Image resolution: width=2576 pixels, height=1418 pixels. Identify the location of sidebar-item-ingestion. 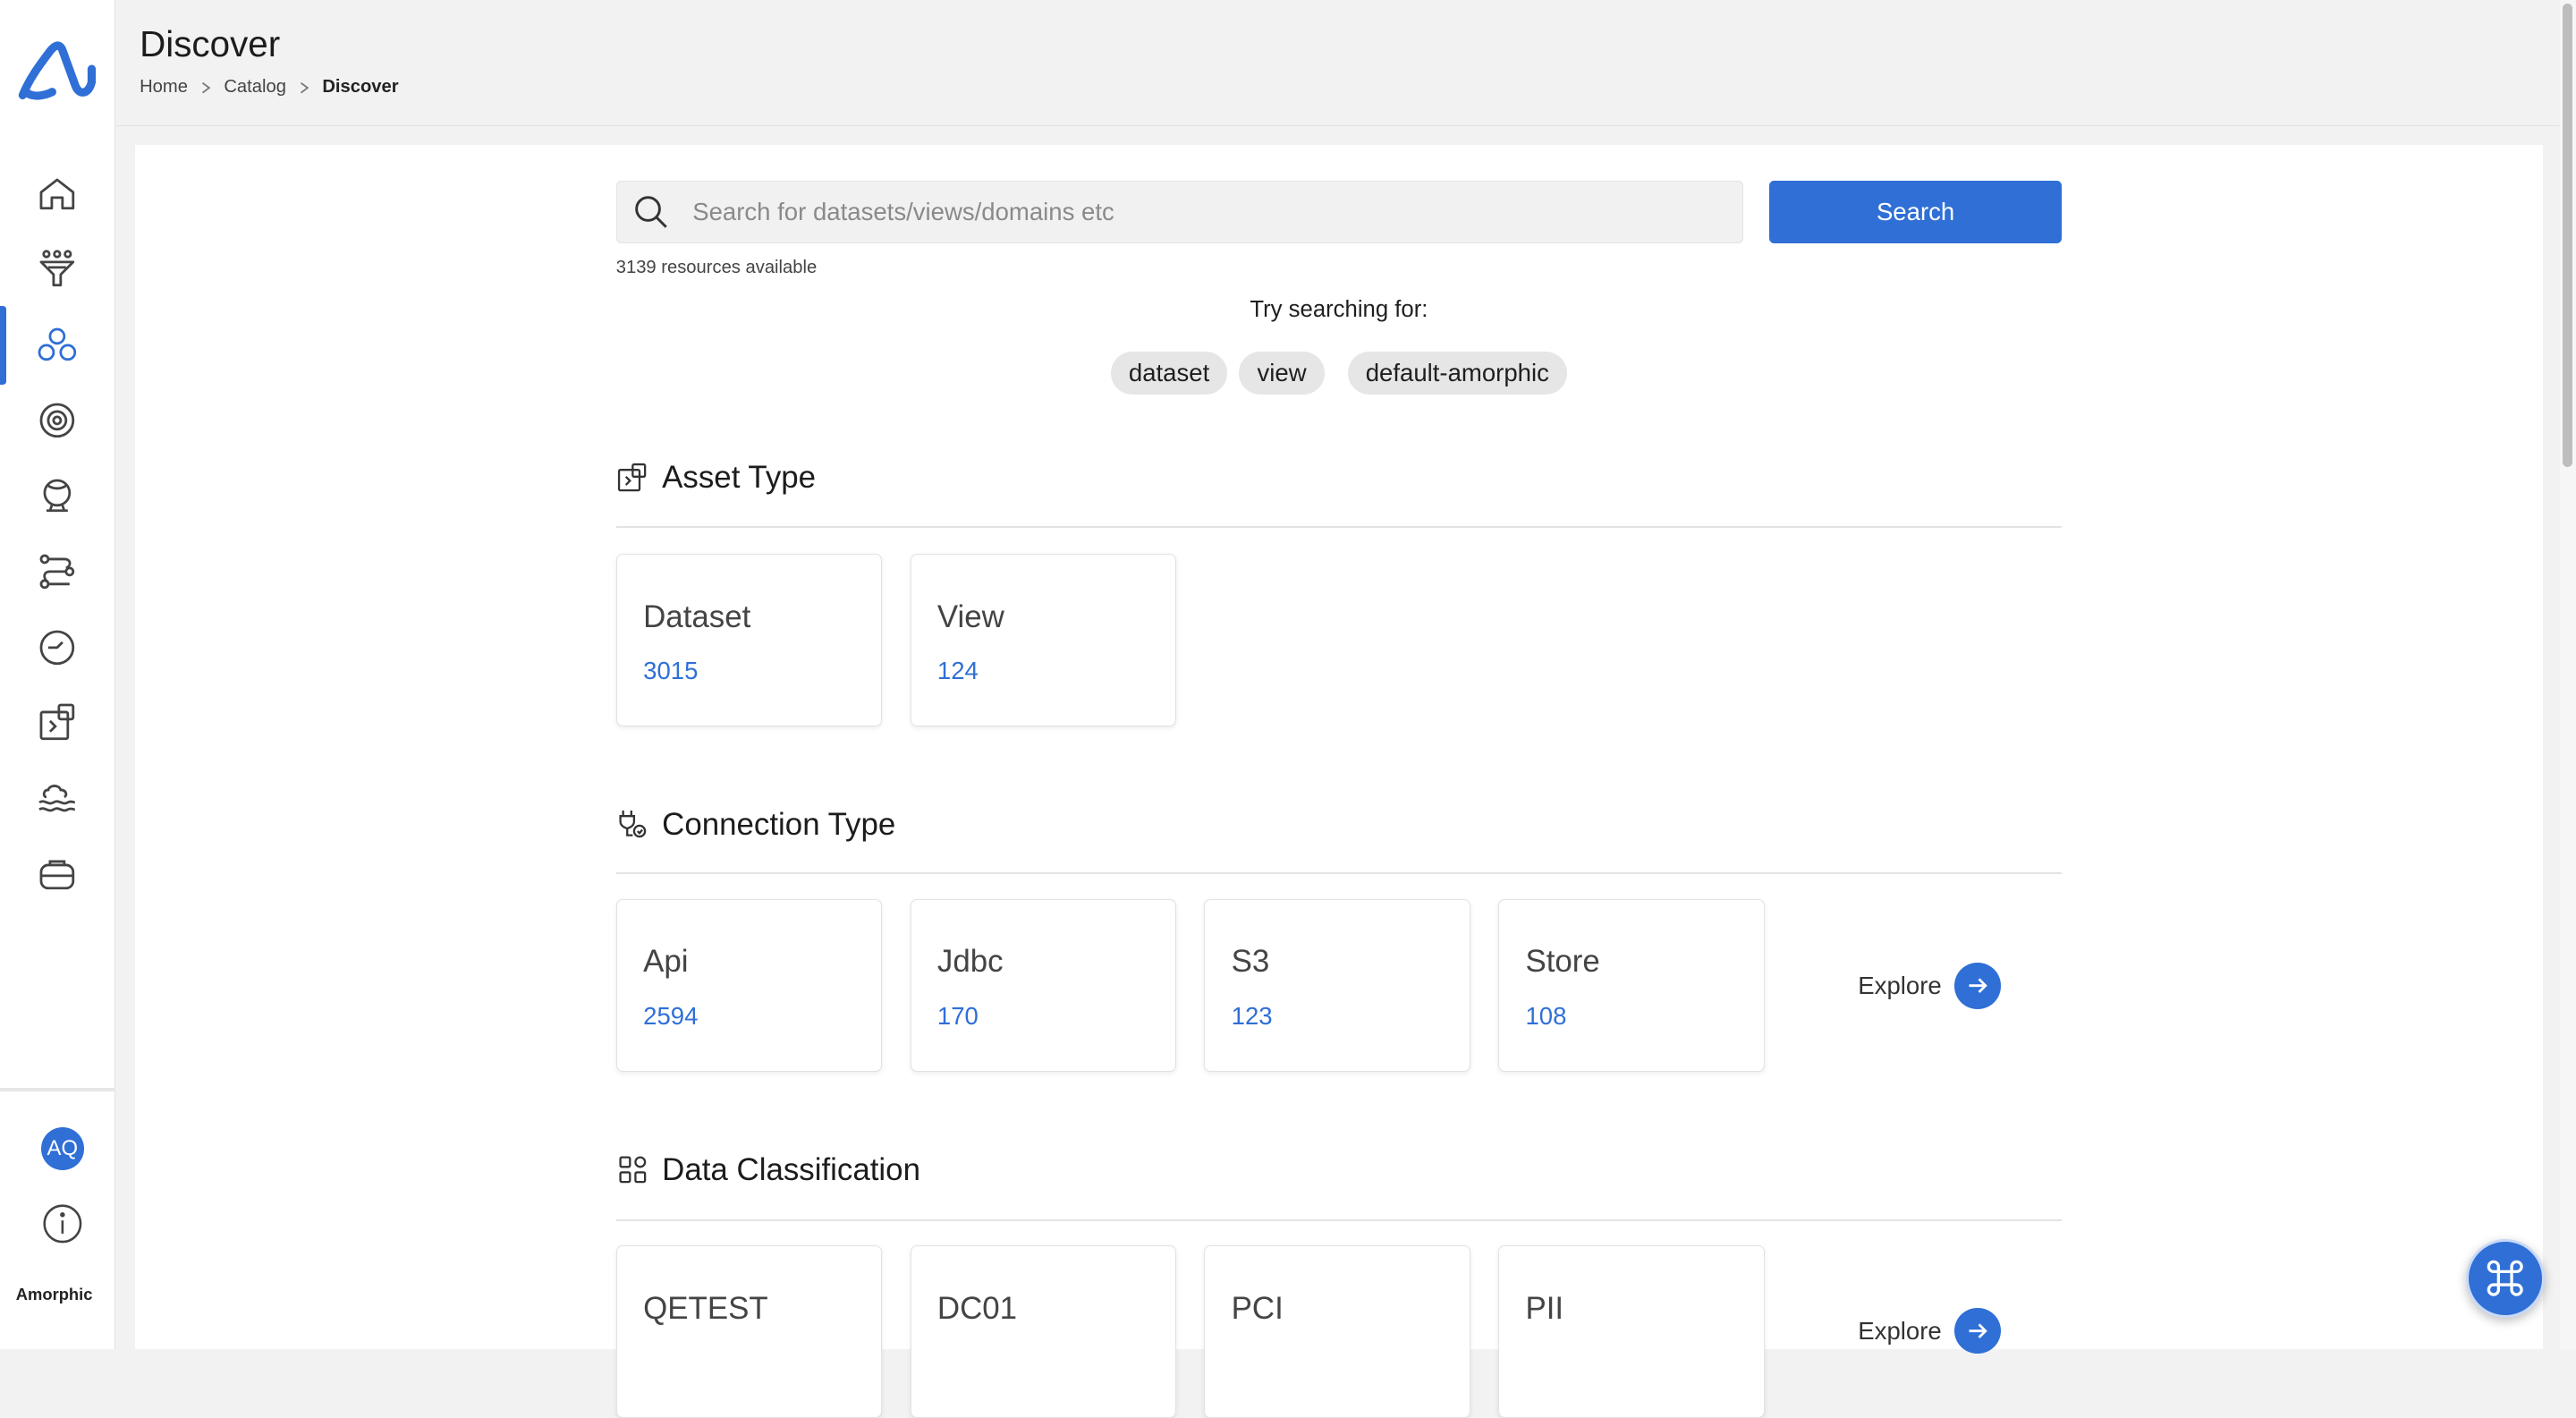
(57, 268).